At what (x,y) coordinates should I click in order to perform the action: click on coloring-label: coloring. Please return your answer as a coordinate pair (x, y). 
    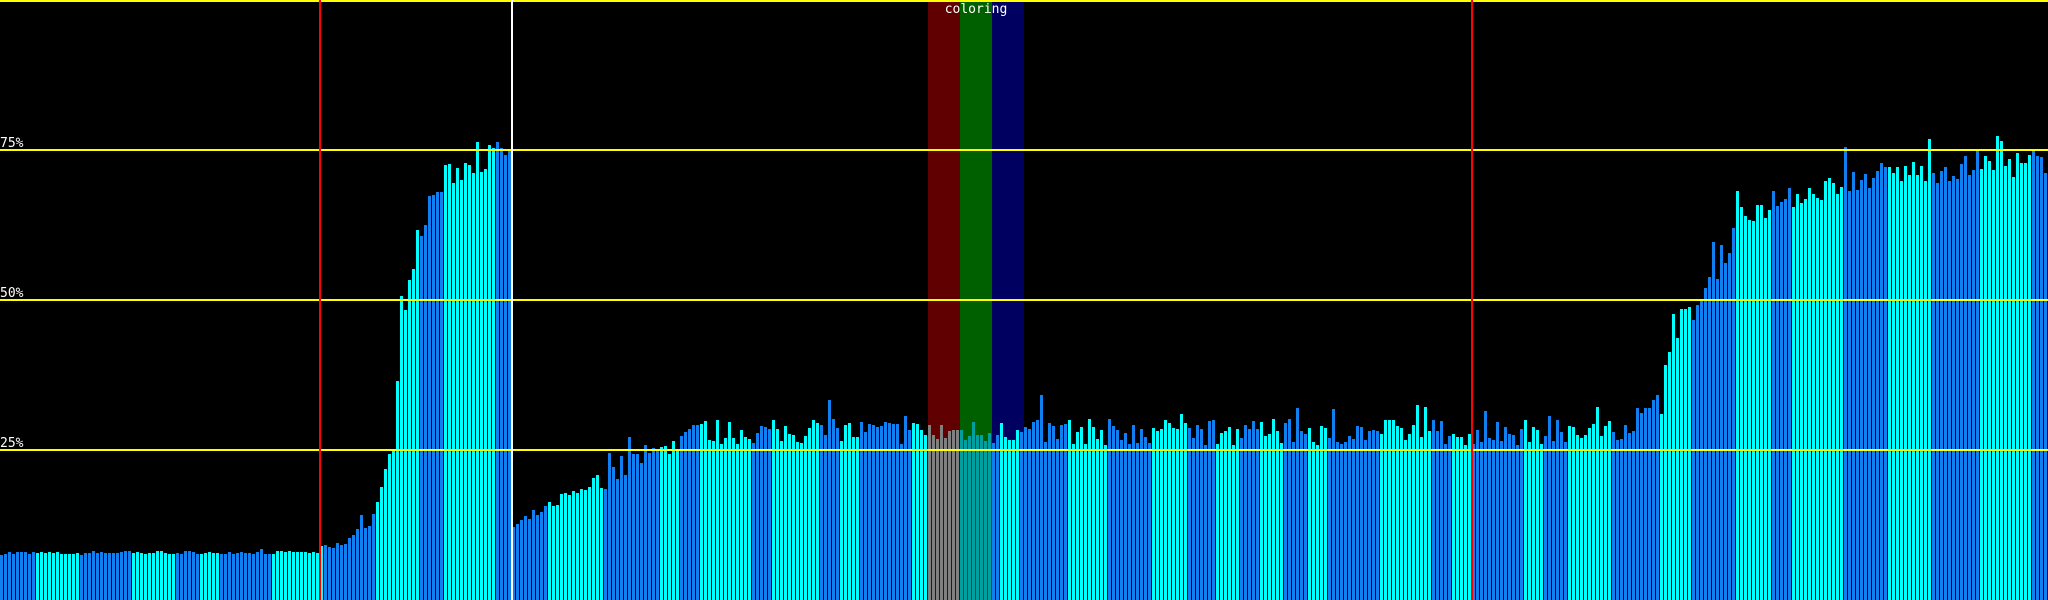
    Looking at the image, I should click on (976, 9).